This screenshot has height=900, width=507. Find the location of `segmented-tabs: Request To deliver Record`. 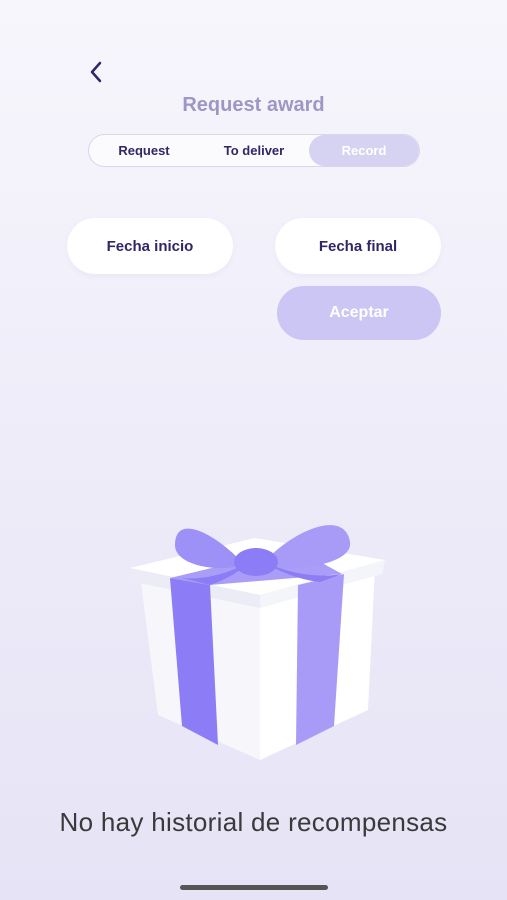

segmented-tabs: Request To deliver Record is located at coordinates (254, 150).